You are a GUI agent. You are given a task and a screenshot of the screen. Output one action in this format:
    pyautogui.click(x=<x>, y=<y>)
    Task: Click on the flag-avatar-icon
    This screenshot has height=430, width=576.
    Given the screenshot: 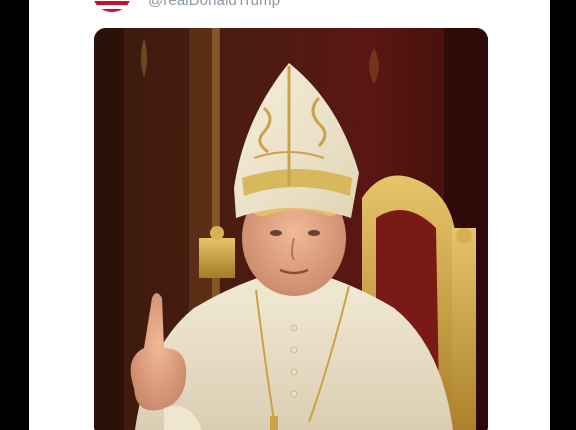 What is the action you would take?
    pyautogui.click(x=112, y=6)
    